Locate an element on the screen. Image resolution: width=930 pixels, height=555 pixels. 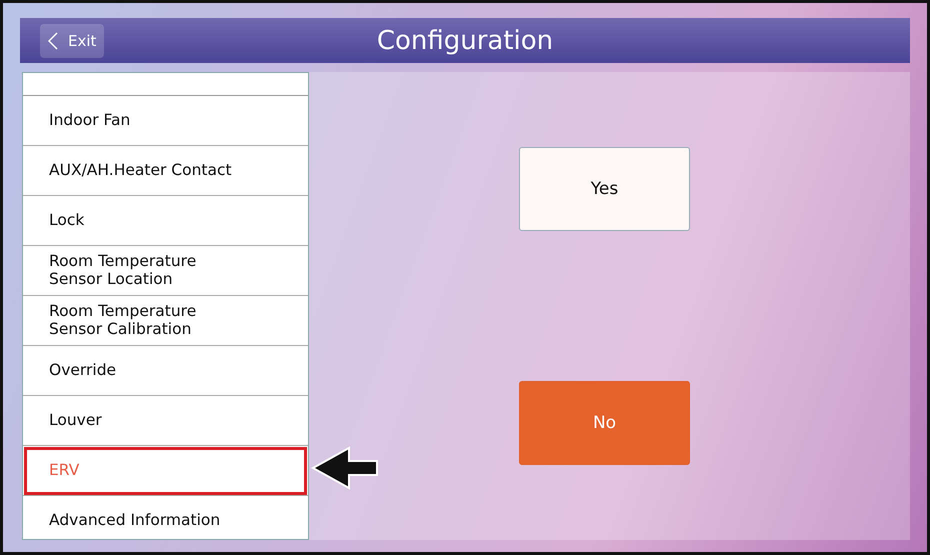
chevron-left-icon is located at coordinates (53, 41).